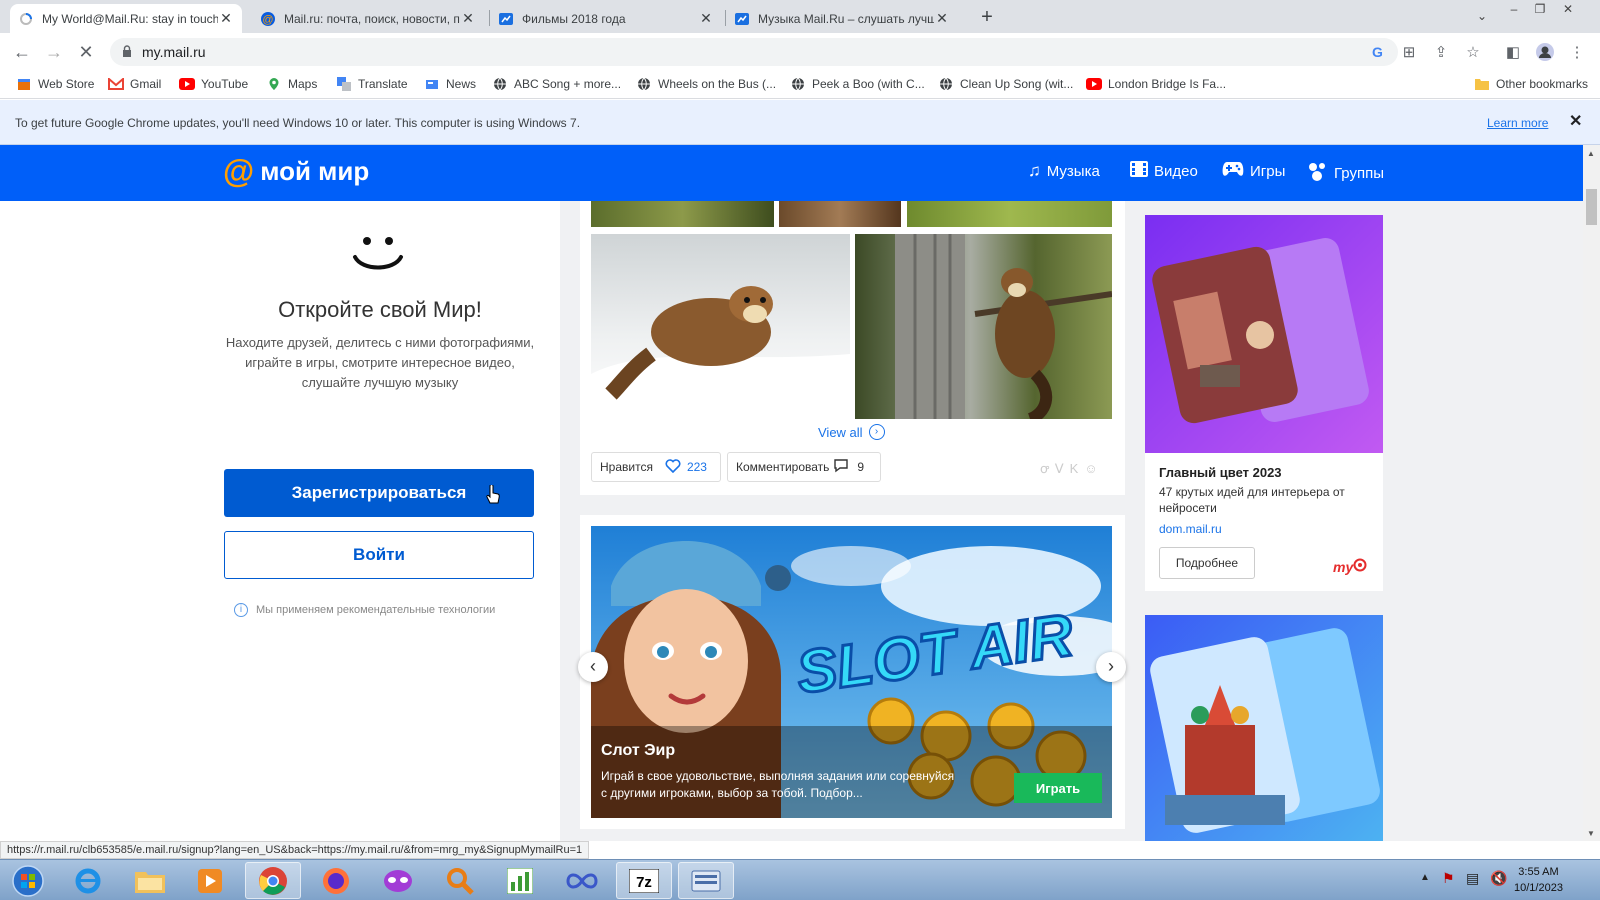 The width and height of the screenshot is (1600, 900). What do you see at coordinates (150, 880) in the screenshot?
I see `file-explorer-icon` at bounding box center [150, 880].